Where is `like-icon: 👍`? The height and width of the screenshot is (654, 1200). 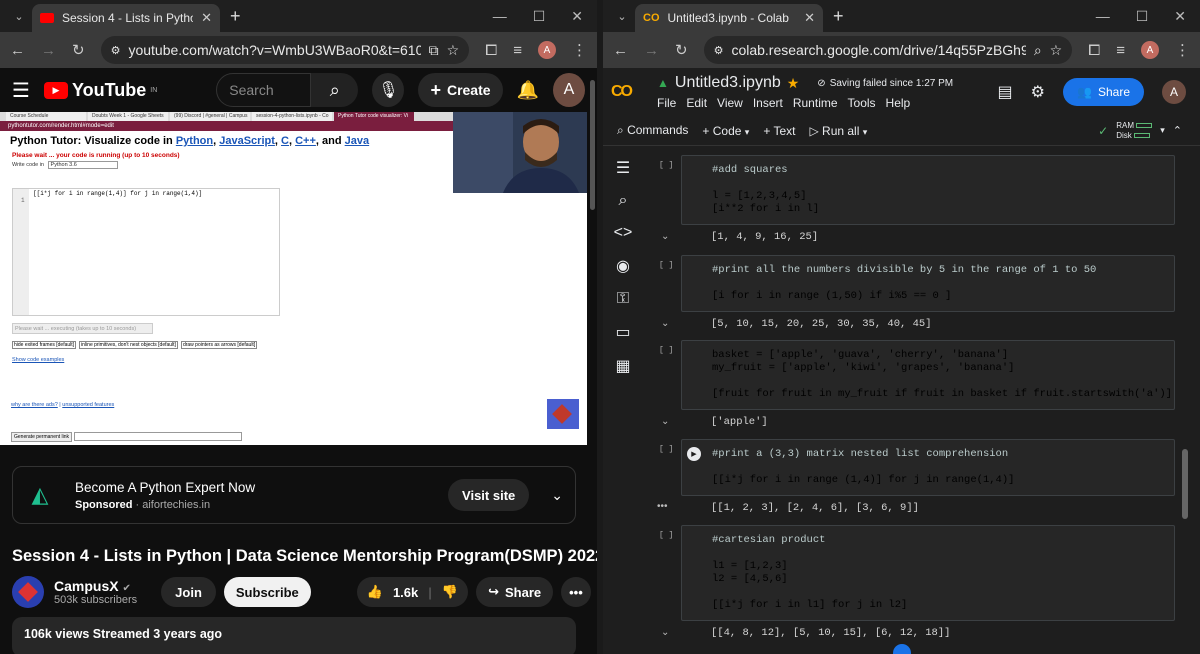
like-icon: 👍 is located at coordinates (375, 592).